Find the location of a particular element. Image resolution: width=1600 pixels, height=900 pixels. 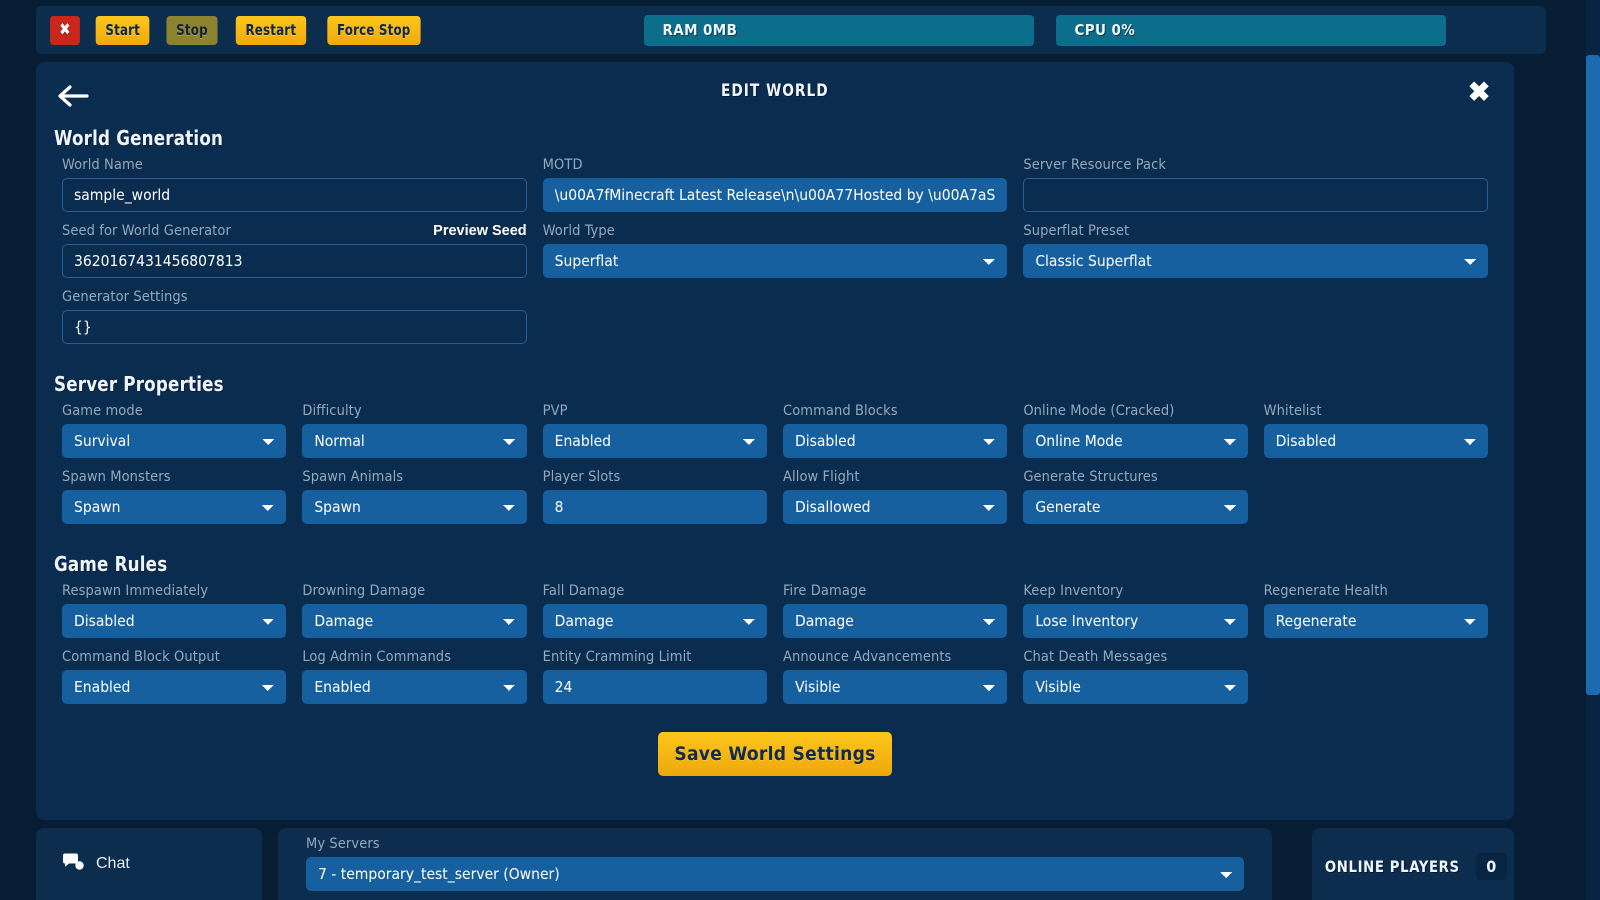

force-stop-button: Force Stop is located at coordinates (374, 30).